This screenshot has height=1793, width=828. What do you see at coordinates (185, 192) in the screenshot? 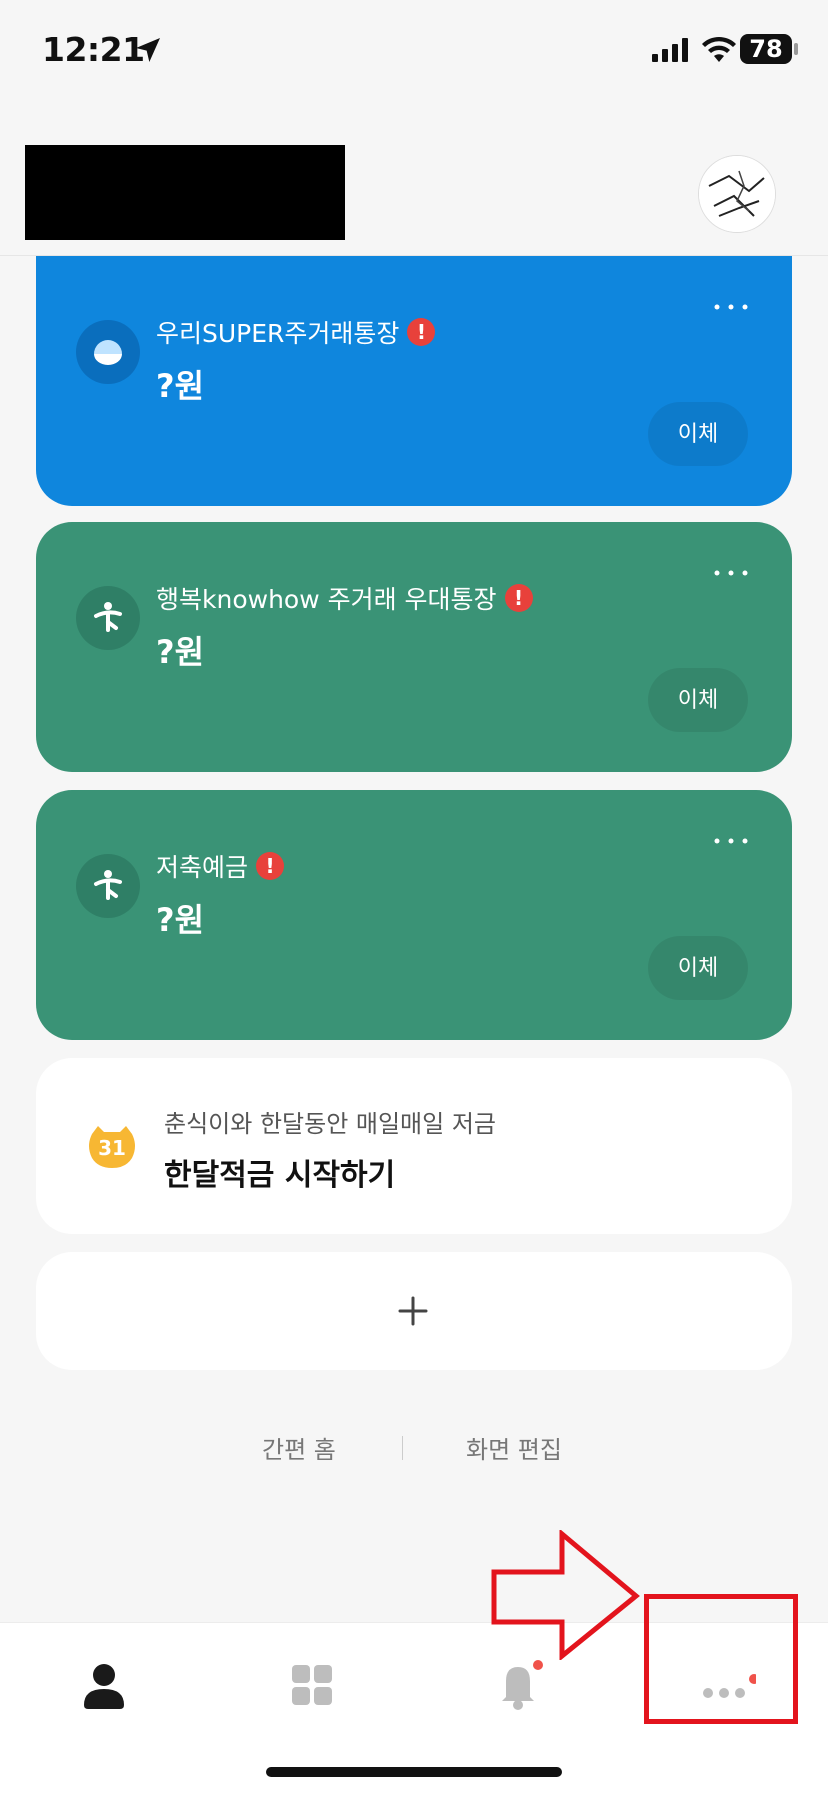
I see `redacted-title` at bounding box center [185, 192].